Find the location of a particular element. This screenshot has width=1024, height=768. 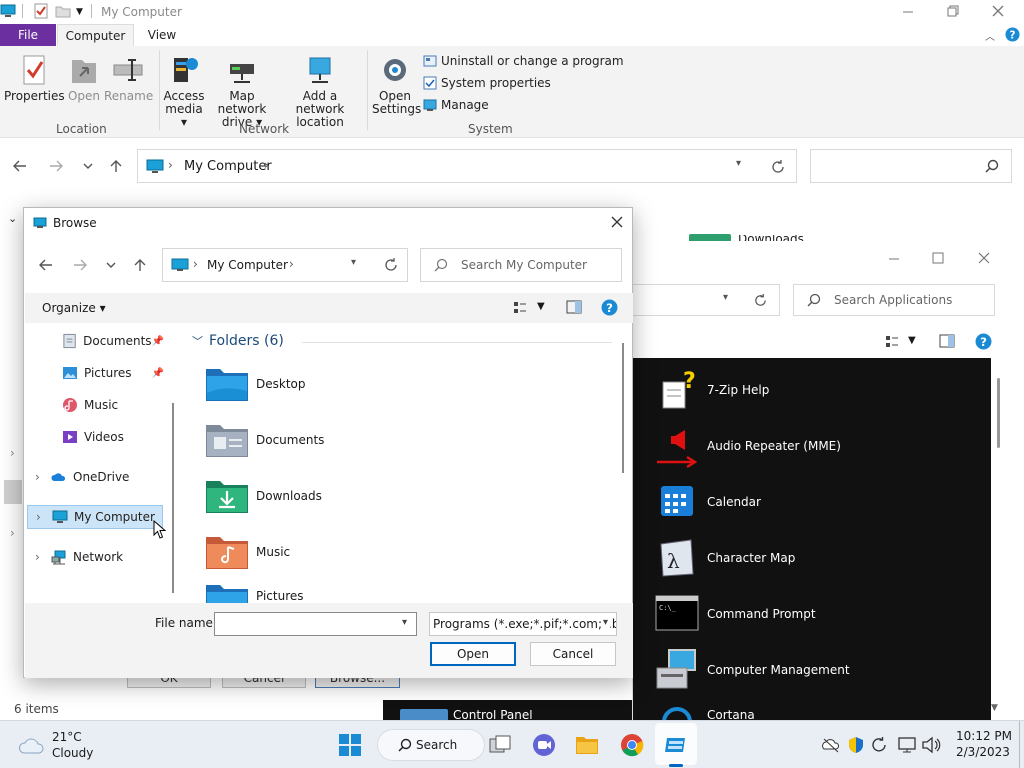

app-item-calendar: Calendar is located at coordinates (707, 502).